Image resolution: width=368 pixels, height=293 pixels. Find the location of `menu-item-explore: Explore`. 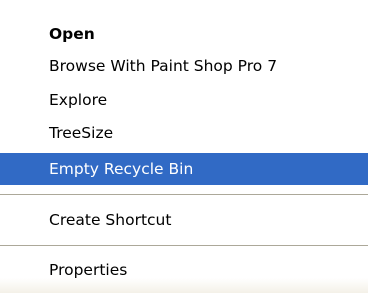

menu-item-explore: Explore is located at coordinates (184, 100).